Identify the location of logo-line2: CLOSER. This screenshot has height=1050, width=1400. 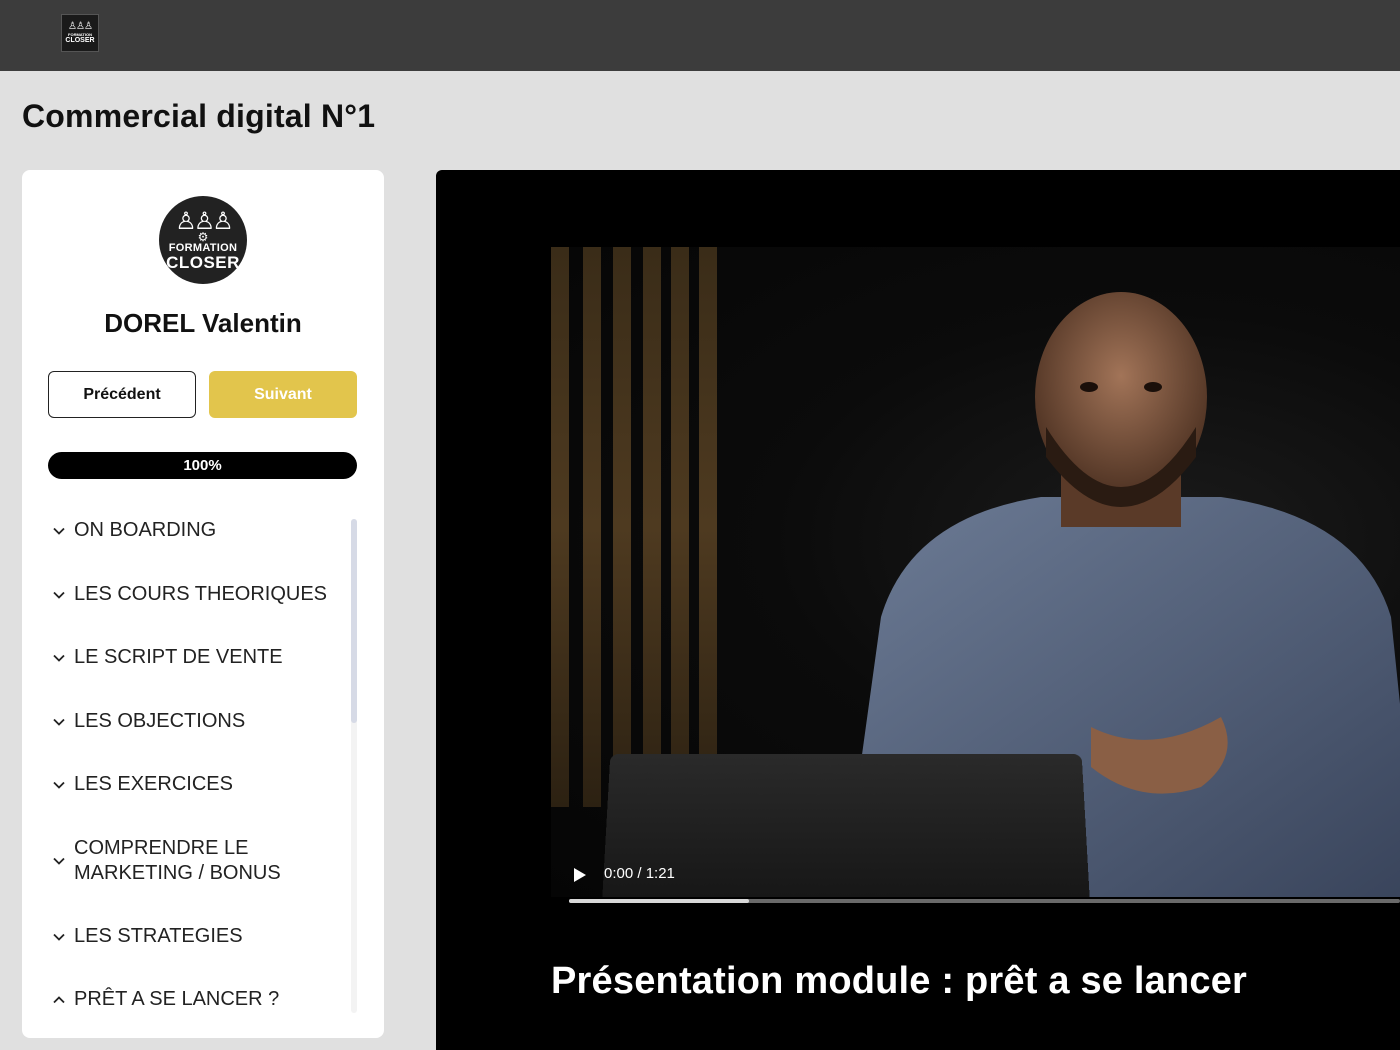
(80, 40).